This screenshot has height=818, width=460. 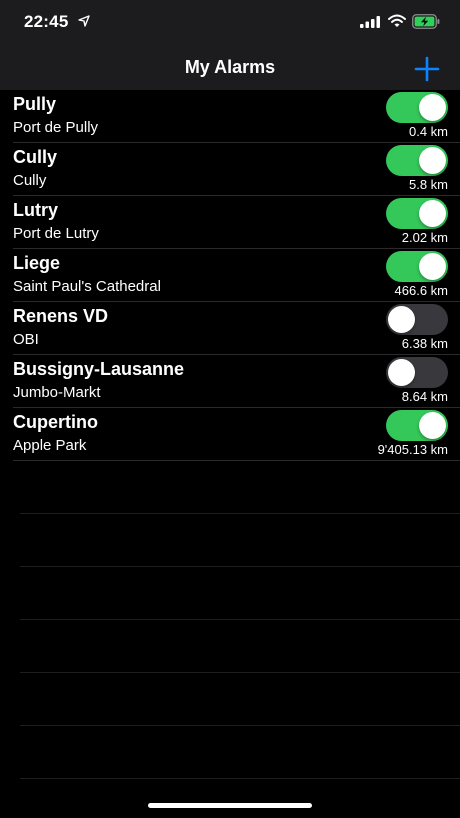 What do you see at coordinates (421, 290) in the screenshot?
I see `alarm-distance: 466.6 km` at bounding box center [421, 290].